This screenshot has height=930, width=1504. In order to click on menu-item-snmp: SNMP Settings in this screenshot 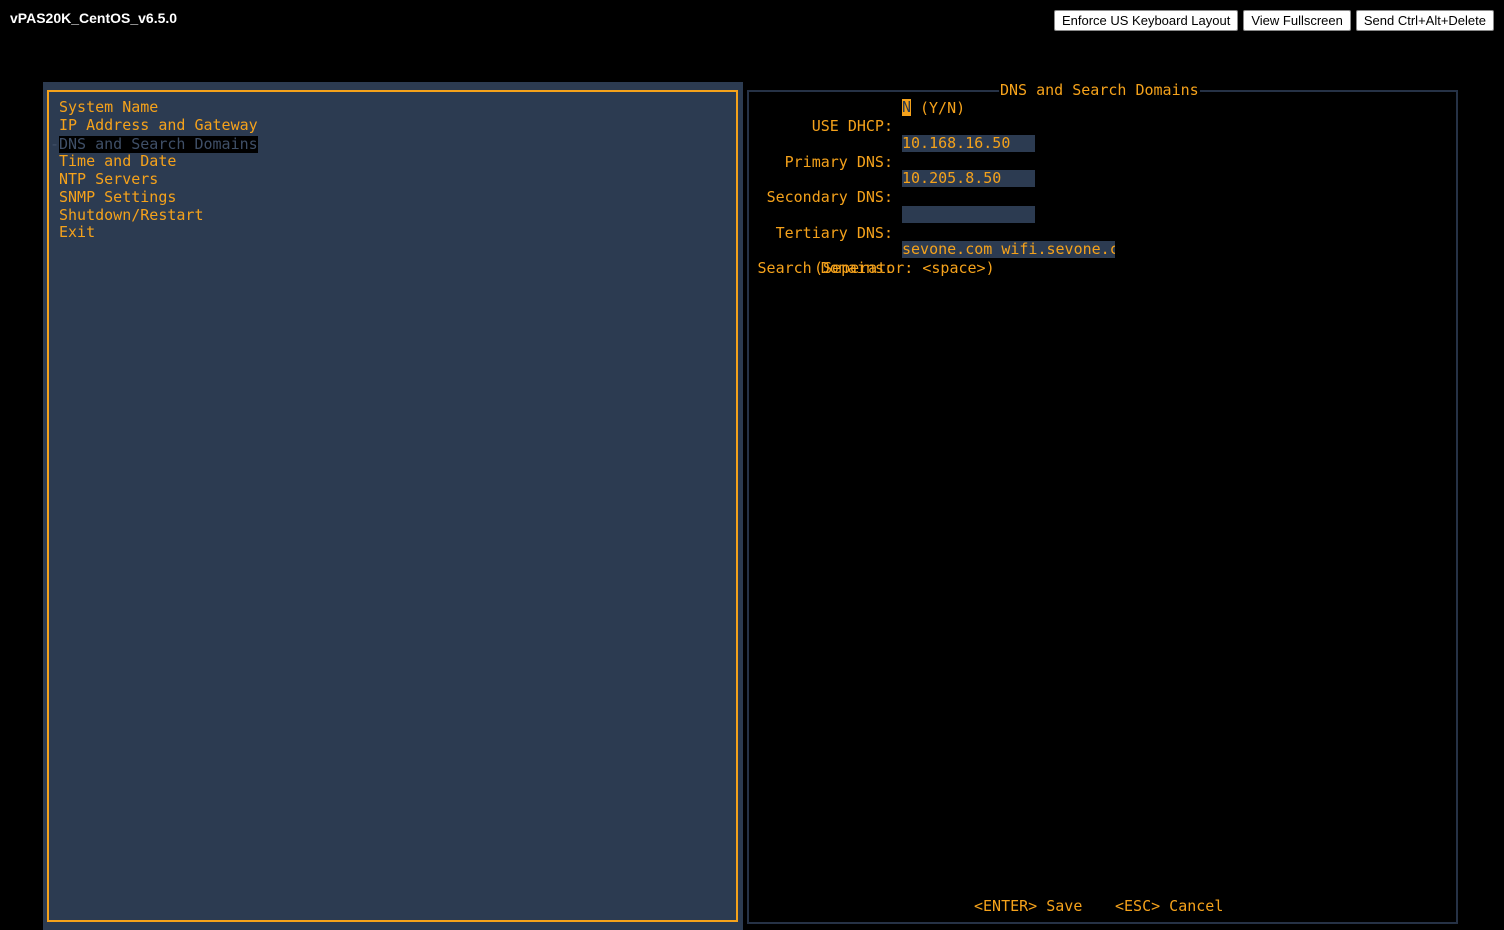, I will do `click(158, 197)`.